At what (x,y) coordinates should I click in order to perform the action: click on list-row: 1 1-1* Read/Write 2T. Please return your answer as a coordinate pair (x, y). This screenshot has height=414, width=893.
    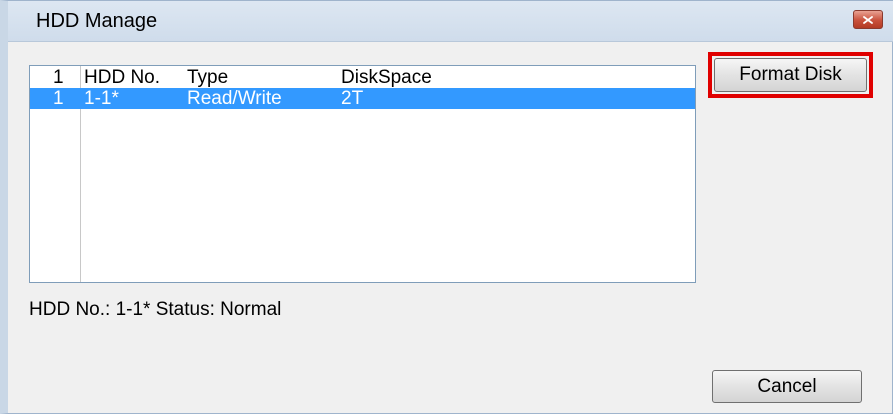
    Looking at the image, I should click on (362, 98).